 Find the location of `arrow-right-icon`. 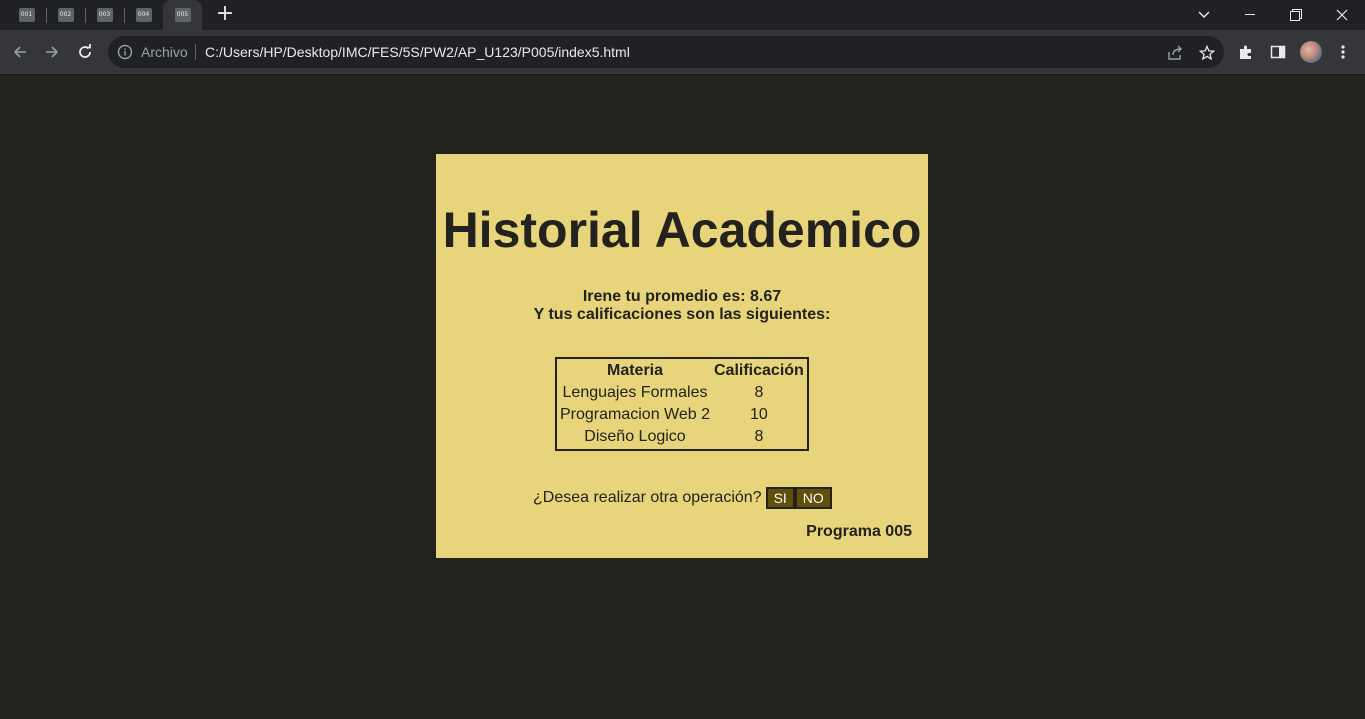

arrow-right-icon is located at coordinates (52, 52).